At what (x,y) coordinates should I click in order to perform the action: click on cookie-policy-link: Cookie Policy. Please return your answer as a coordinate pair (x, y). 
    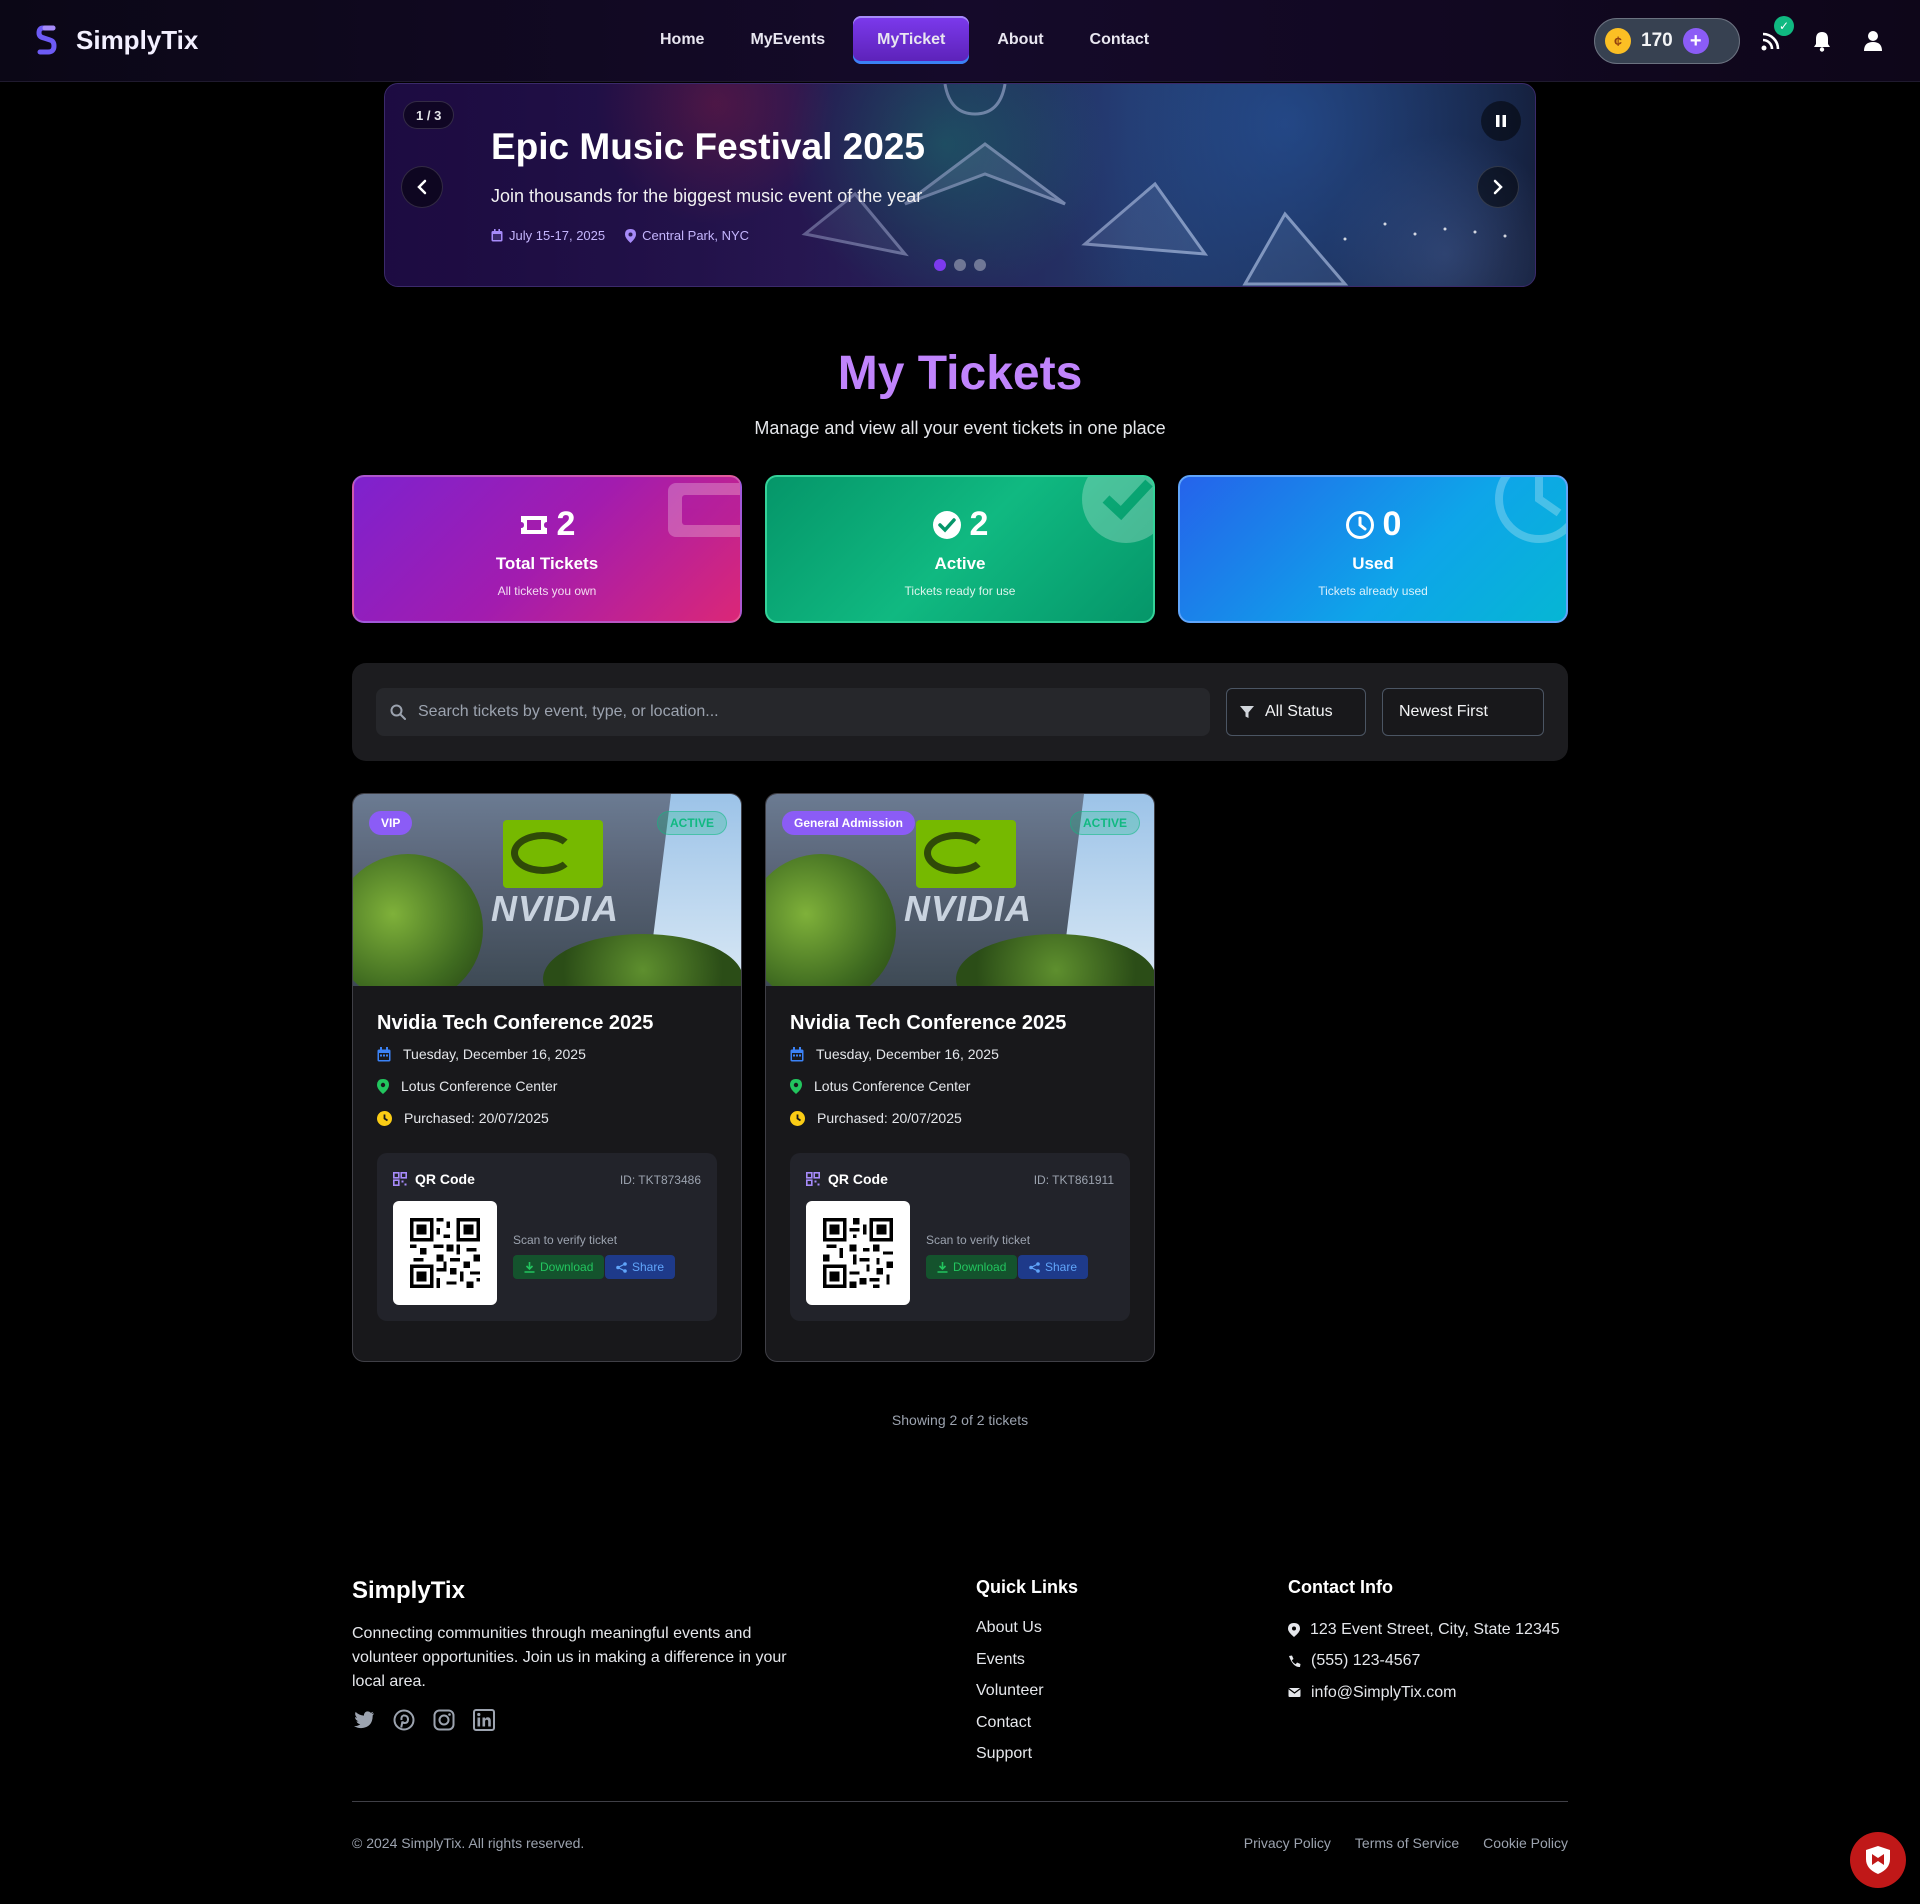
    Looking at the image, I should click on (1525, 1843).